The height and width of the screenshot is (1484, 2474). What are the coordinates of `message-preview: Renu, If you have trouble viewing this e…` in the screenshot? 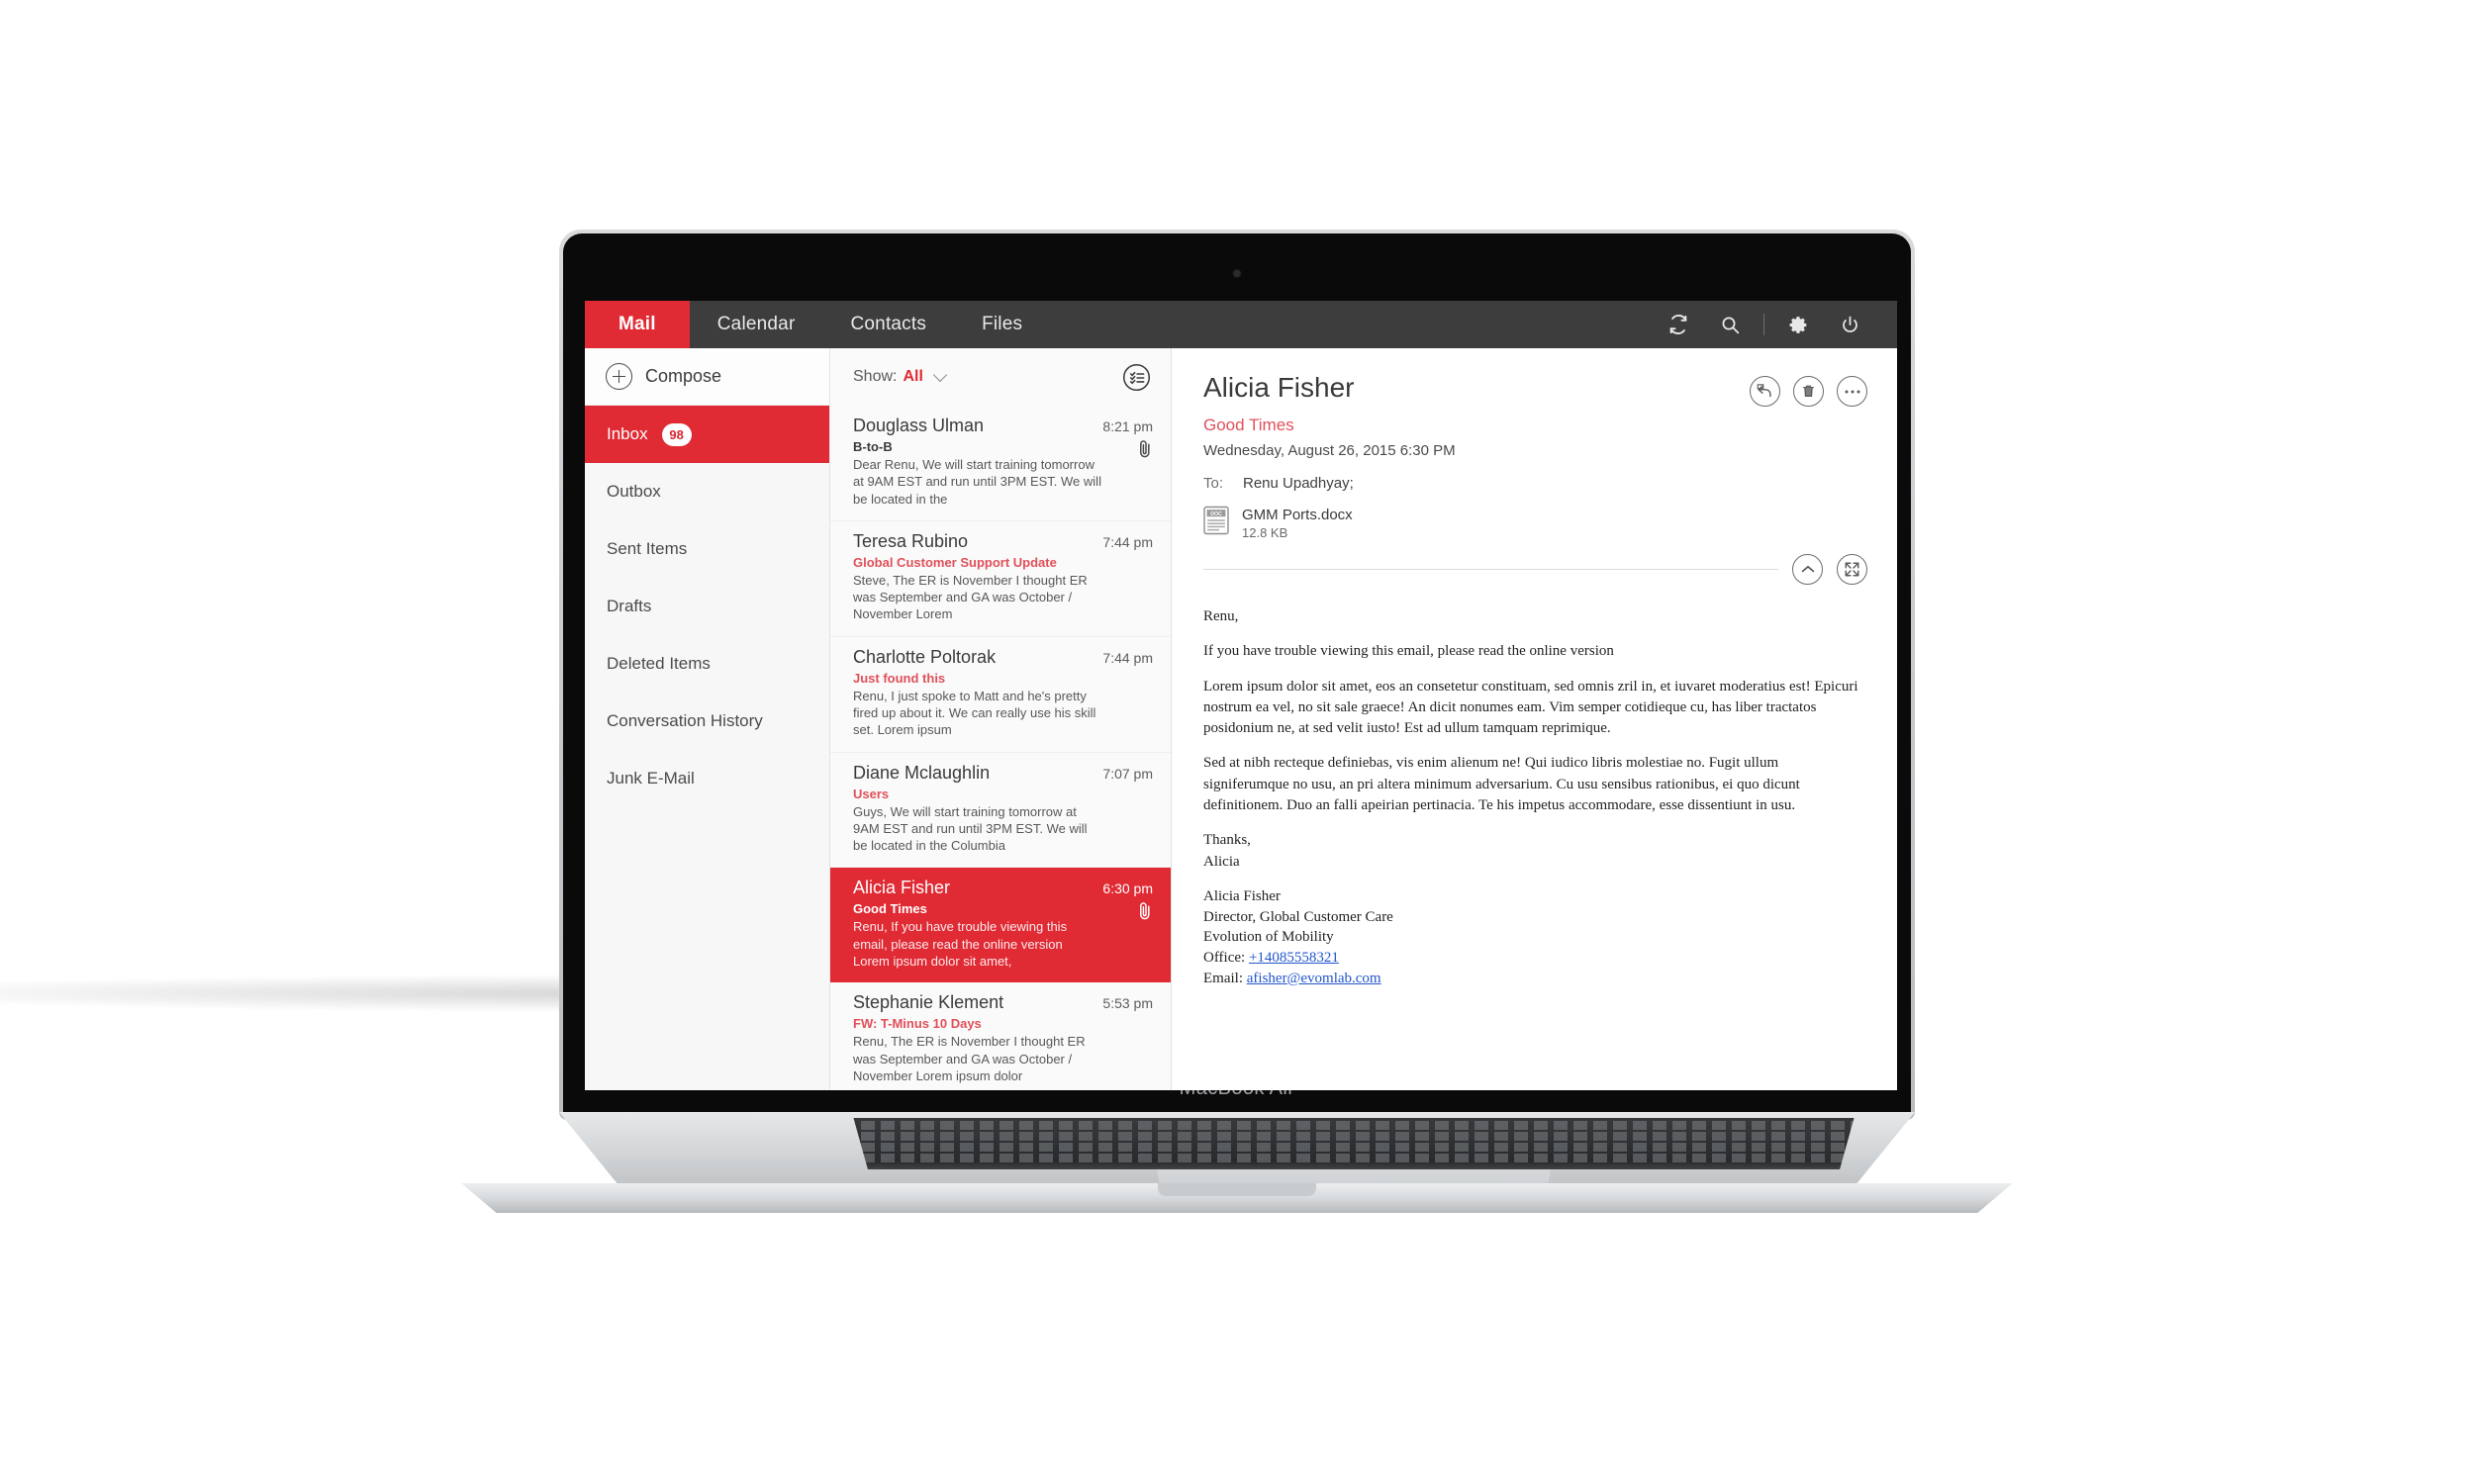 It's located at (961, 944).